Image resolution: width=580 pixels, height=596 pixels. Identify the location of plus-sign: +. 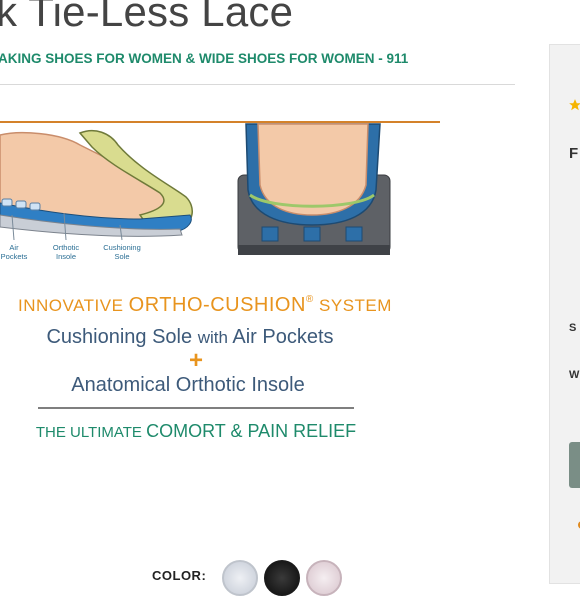
(196, 360).